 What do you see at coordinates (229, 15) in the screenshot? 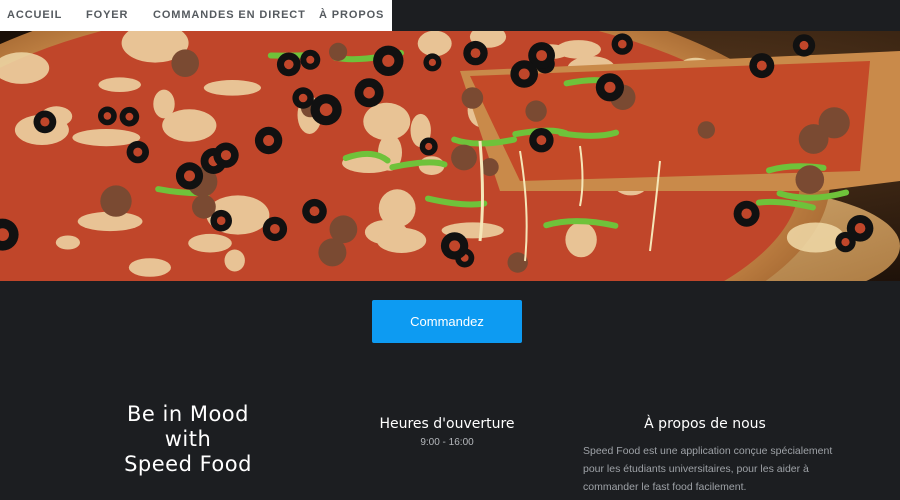
I see `nav-item-commandes-en-direct: COMMANDES EN DIRECT` at bounding box center [229, 15].